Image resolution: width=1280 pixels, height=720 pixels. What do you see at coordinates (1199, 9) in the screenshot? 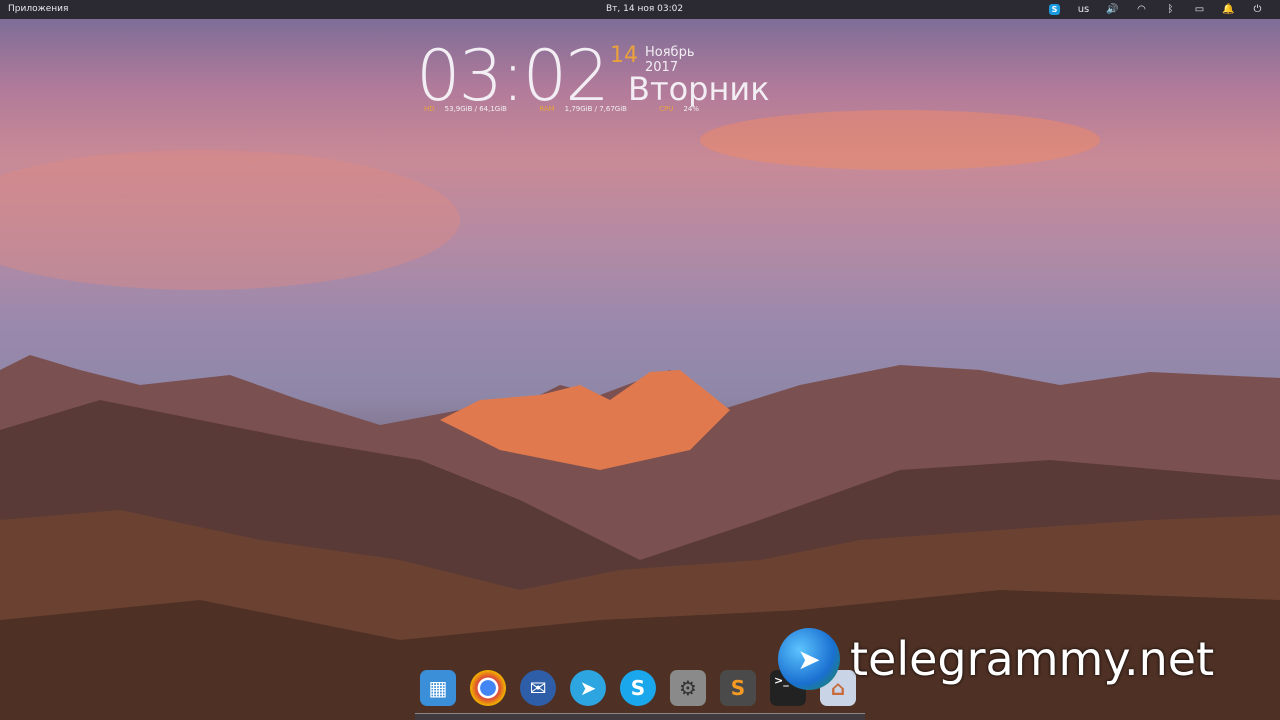
I see `battery-icon: ▭` at bounding box center [1199, 9].